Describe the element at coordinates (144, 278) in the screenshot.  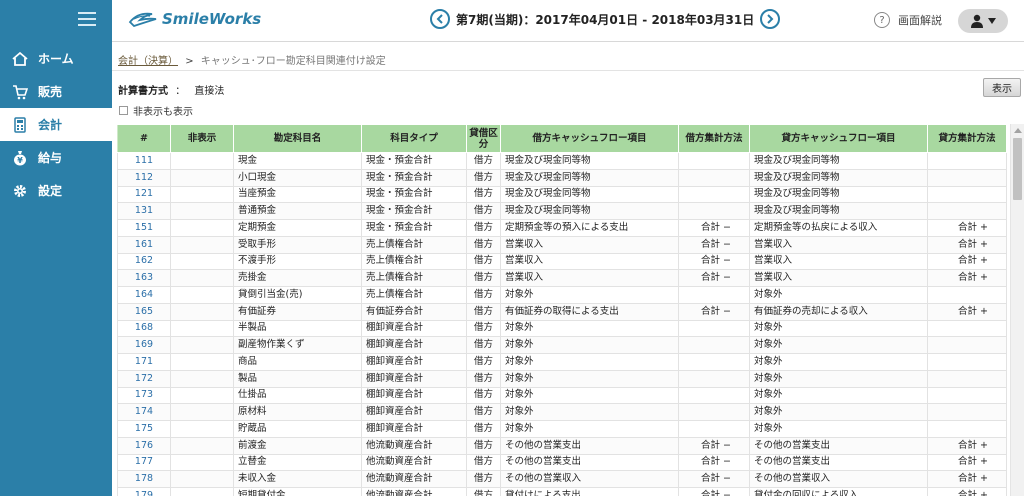
I see `account-code-link: 163` at that location.